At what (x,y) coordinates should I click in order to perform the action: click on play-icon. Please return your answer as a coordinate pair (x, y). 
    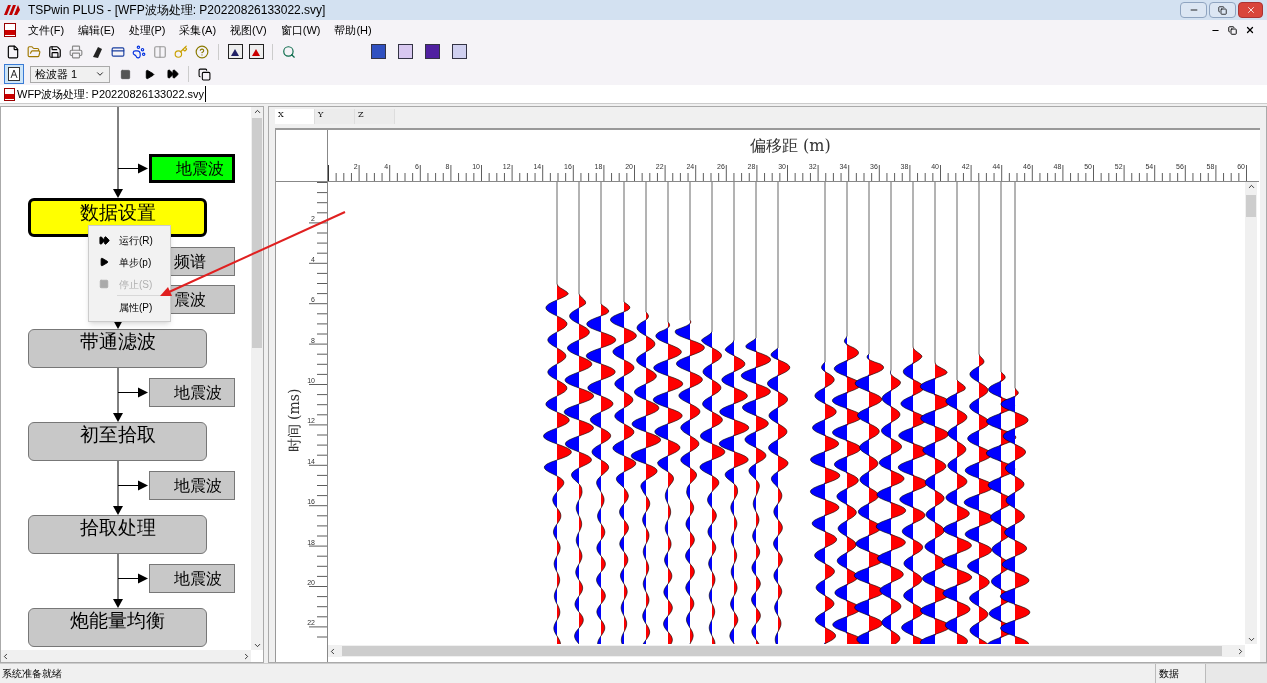
    Looking at the image, I should click on (104, 262).